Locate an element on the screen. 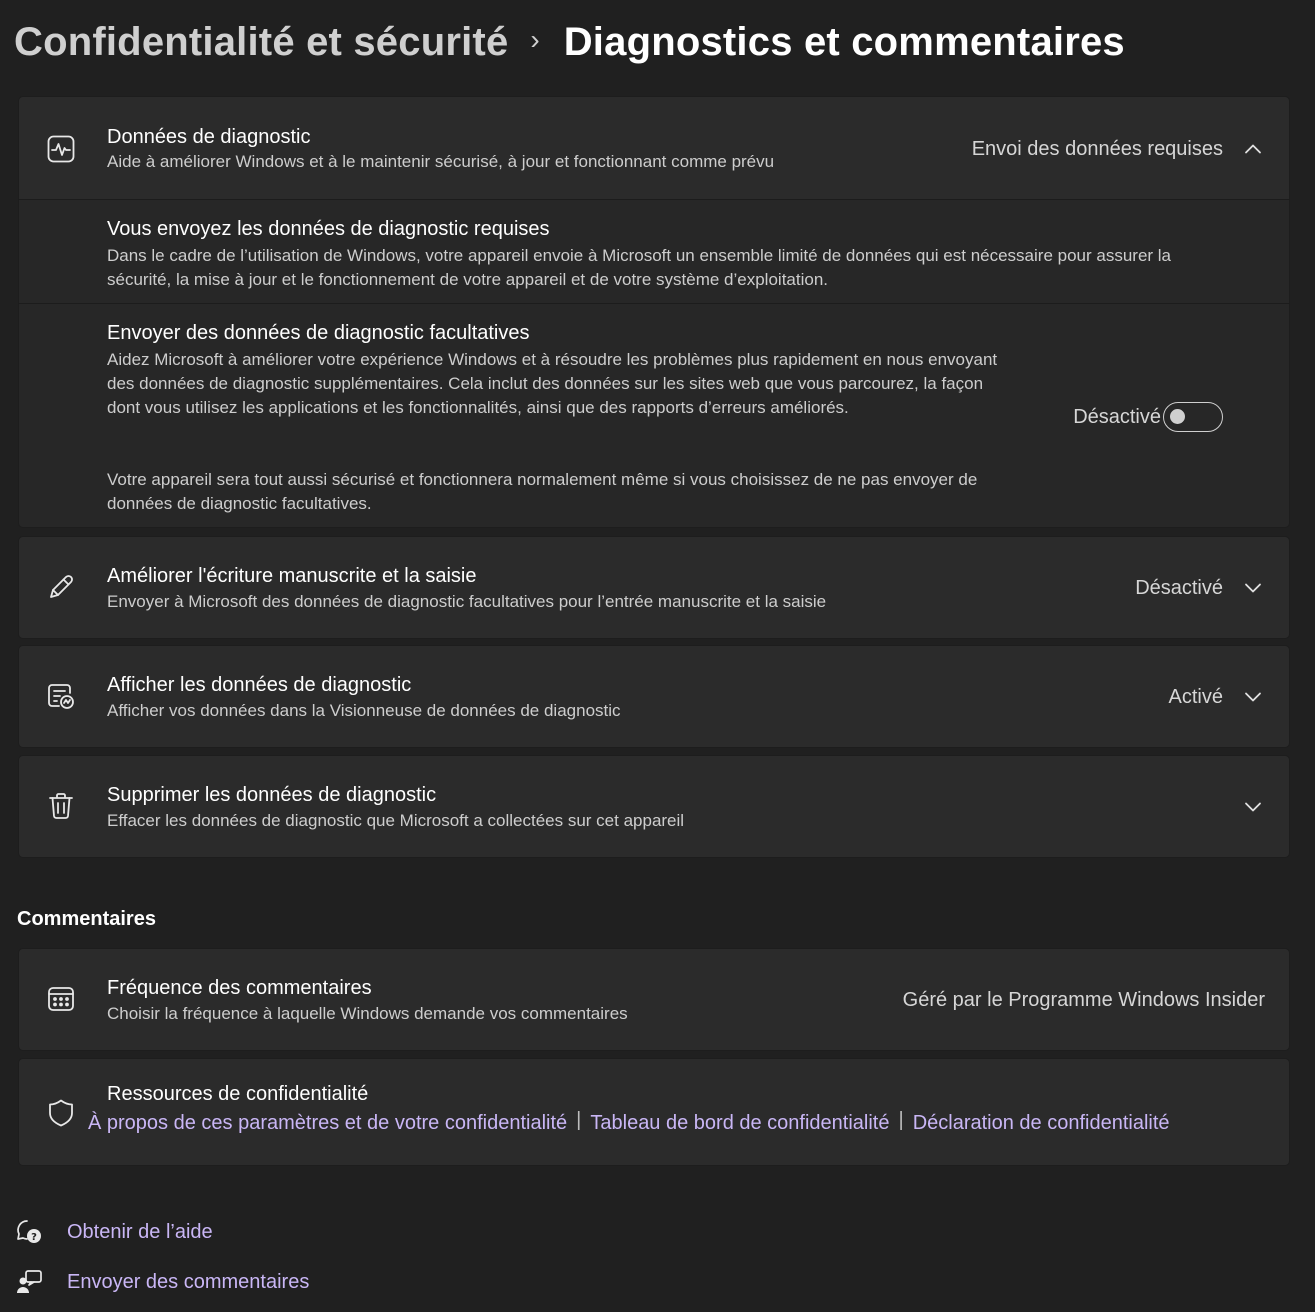 The width and height of the screenshot is (1315, 1312). toggle-knob is located at coordinates (1177, 416).